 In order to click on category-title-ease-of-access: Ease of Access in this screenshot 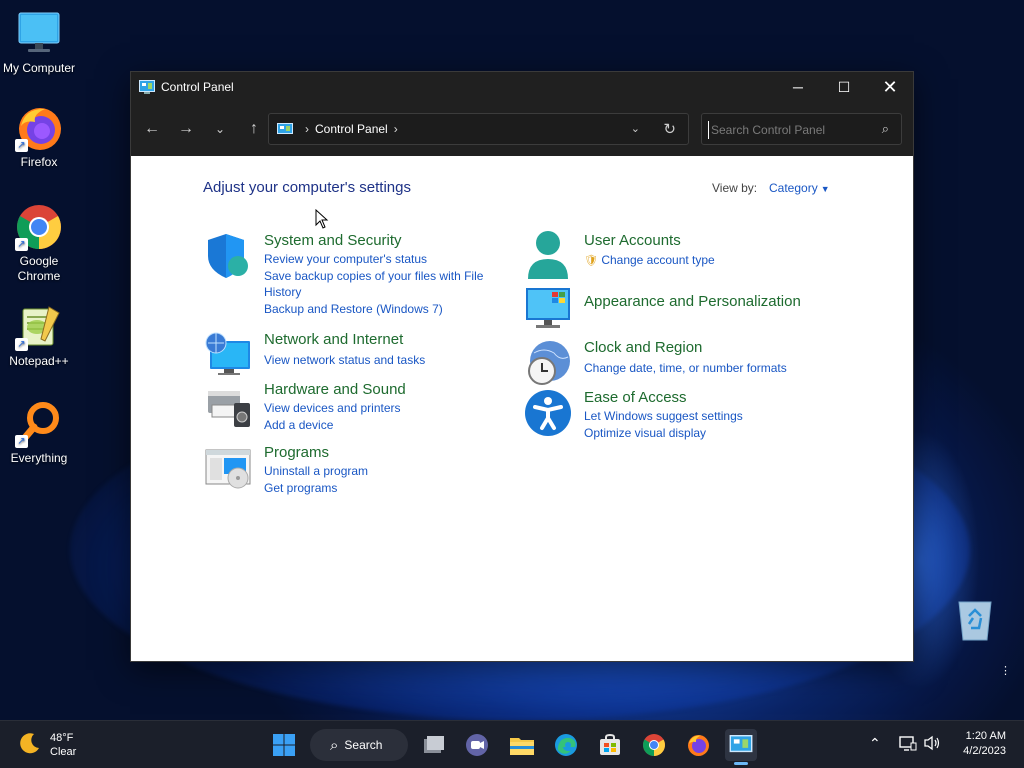, I will do `click(714, 398)`.